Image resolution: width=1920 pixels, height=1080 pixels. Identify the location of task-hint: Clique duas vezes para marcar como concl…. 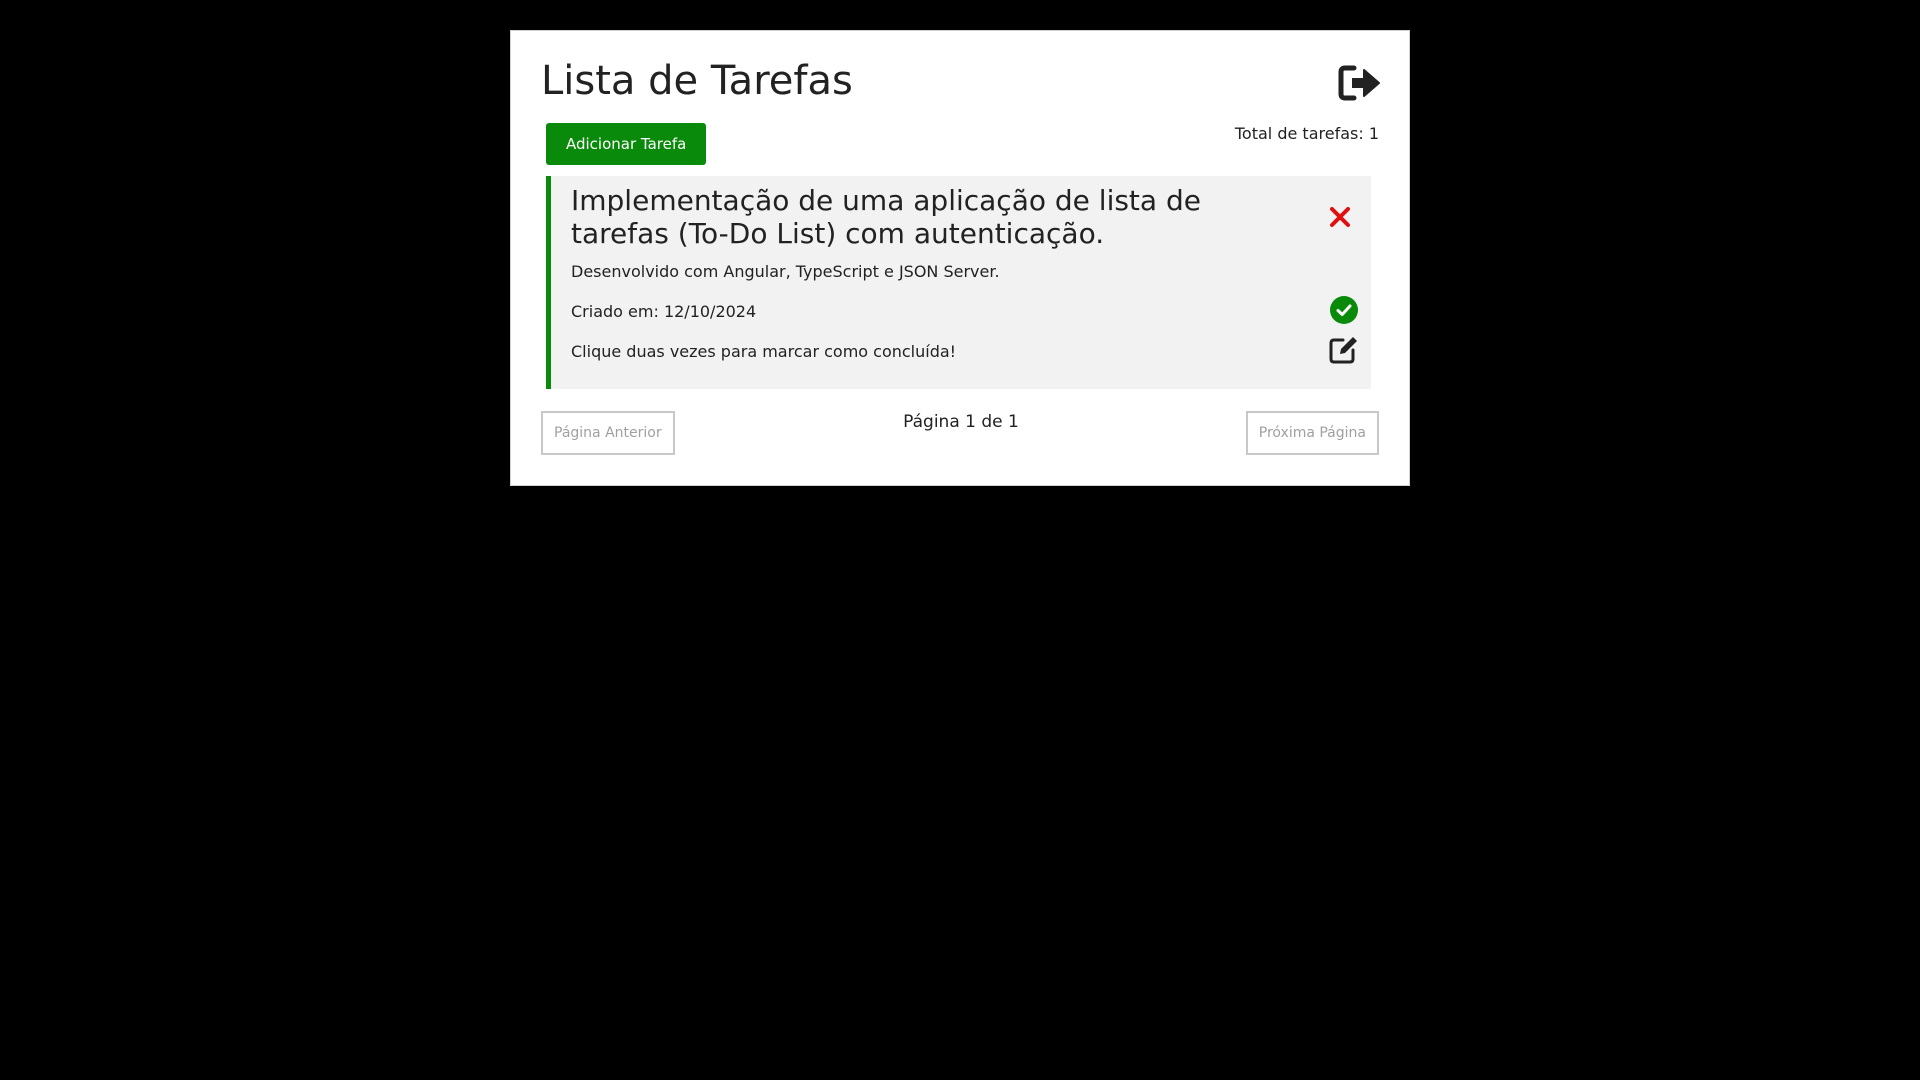
(764, 351).